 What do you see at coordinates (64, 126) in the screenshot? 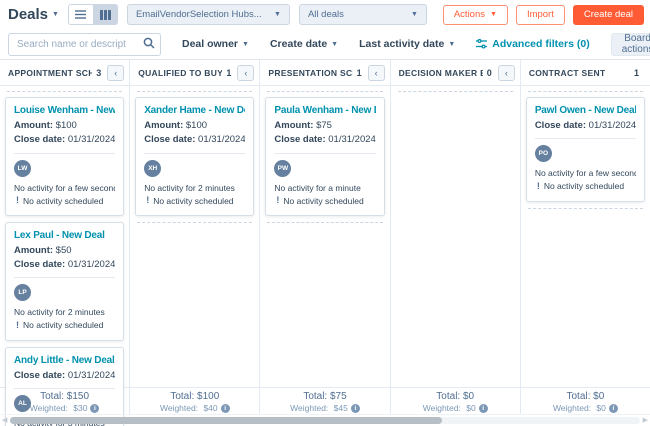
I see `amount-row: Amount: $100` at bounding box center [64, 126].